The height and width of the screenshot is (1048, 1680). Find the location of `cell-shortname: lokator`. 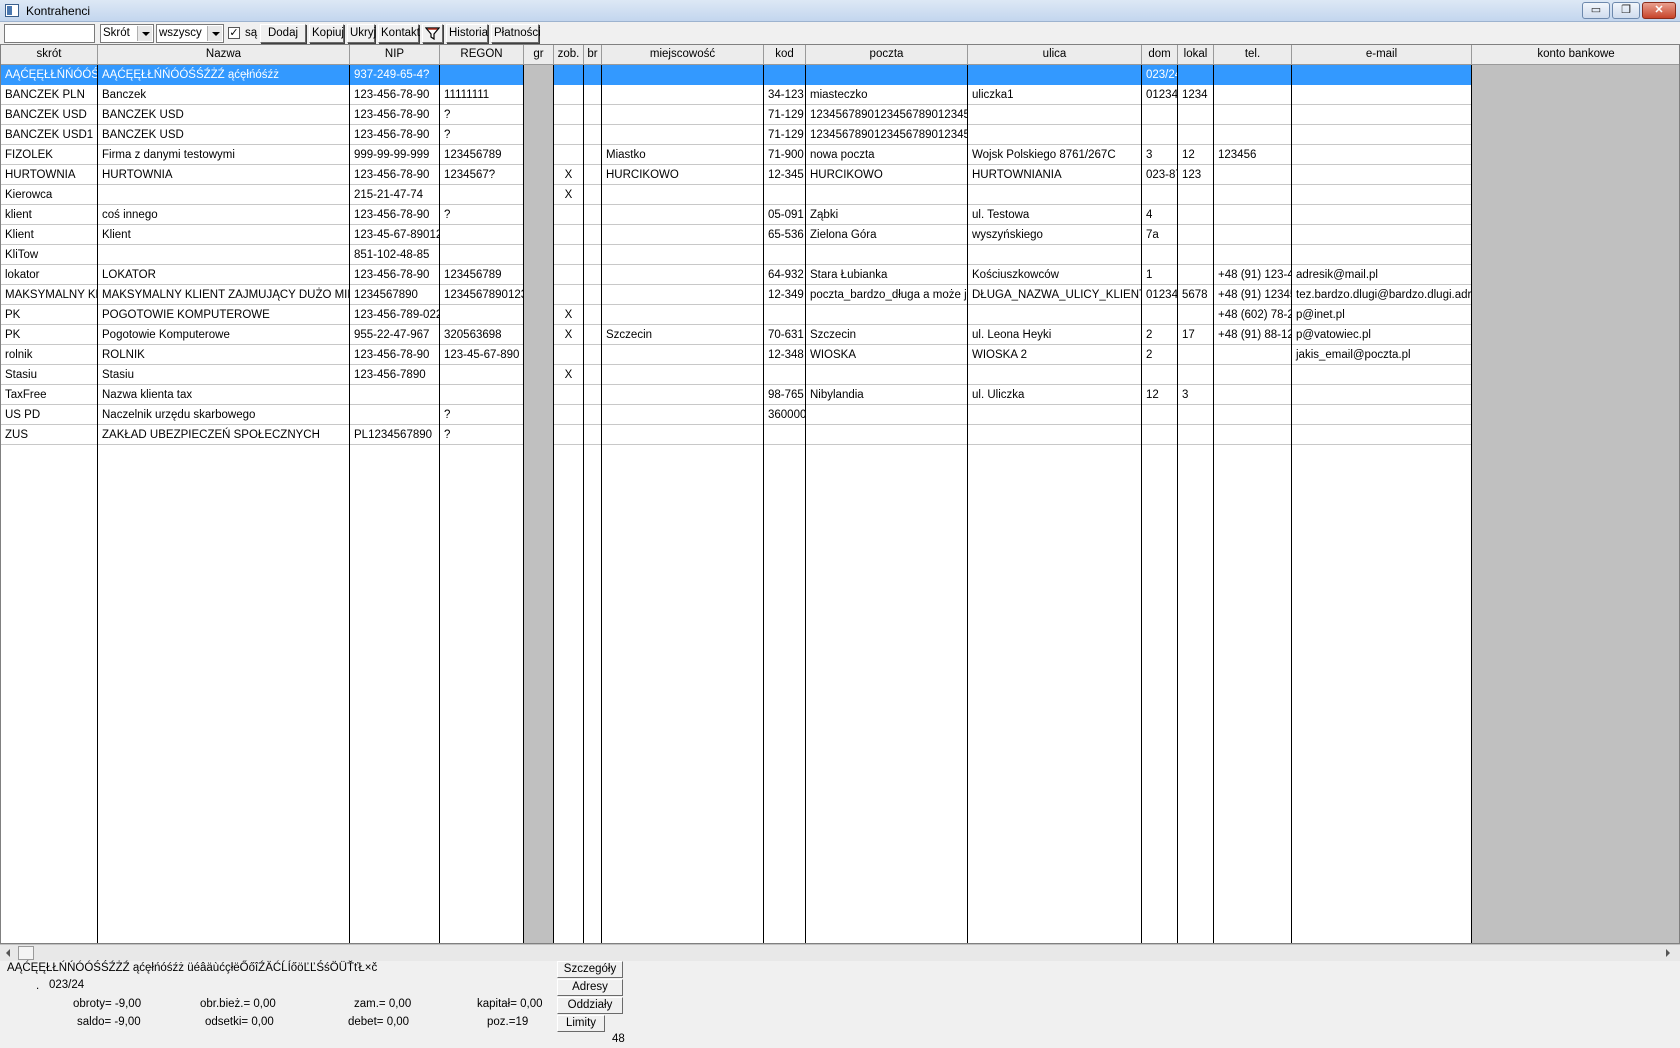

cell-shortname: lokator is located at coordinates (49, 275).